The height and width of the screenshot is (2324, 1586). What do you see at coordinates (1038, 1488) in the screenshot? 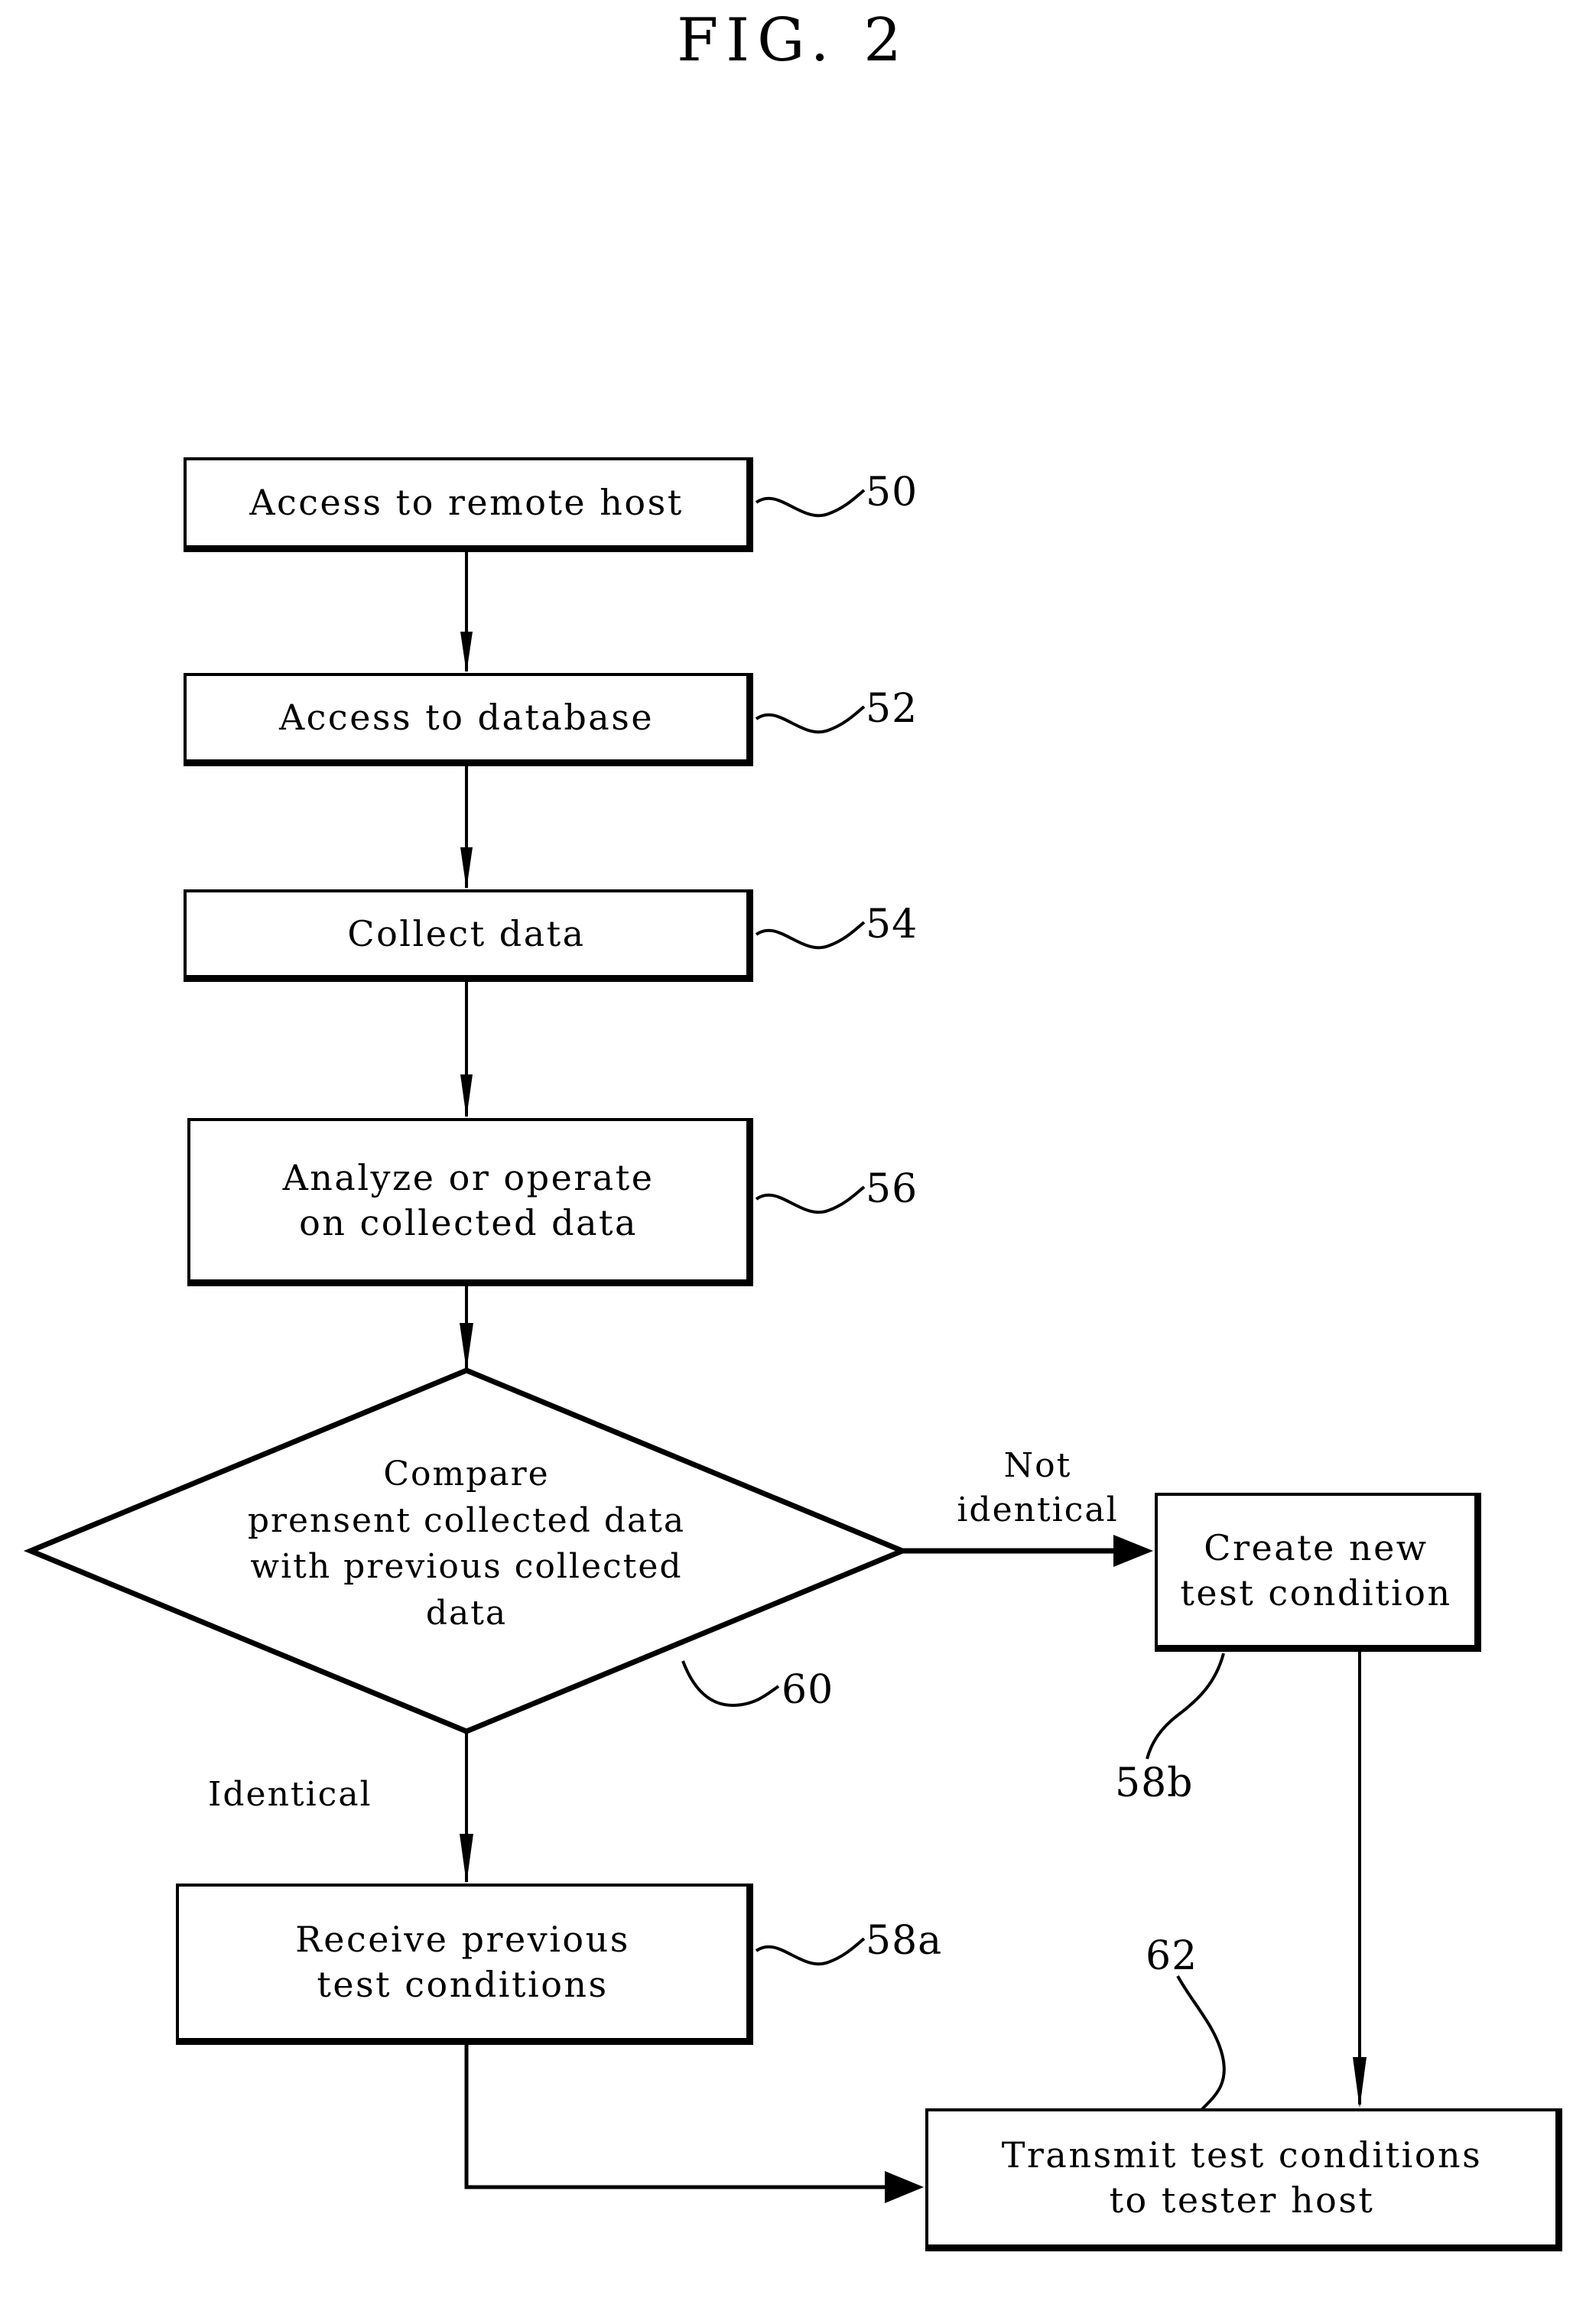
I see `edge-label-not-identical: Not identical` at bounding box center [1038, 1488].